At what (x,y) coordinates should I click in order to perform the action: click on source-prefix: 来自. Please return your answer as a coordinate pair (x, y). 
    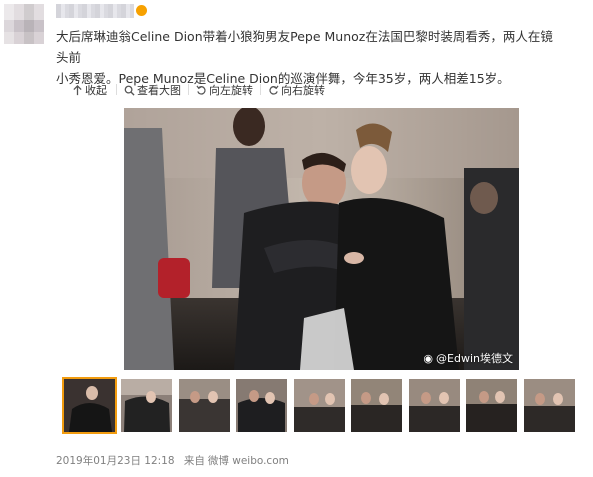
    Looking at the image, I should click on (194, 461).